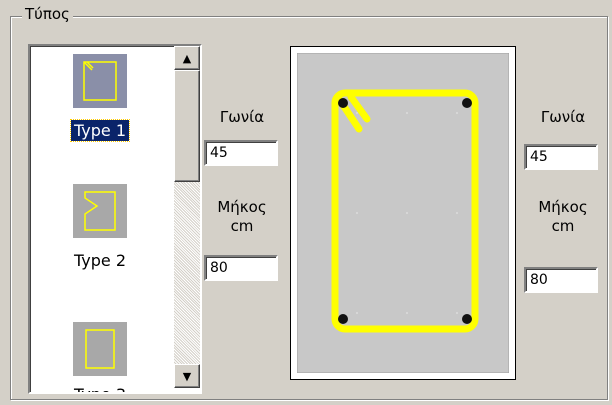 This screenshot has width=612, height=405. Describe the element at coordinates (100, 349) in the screenshot. I see `stirrup-type3-icon` at that location.